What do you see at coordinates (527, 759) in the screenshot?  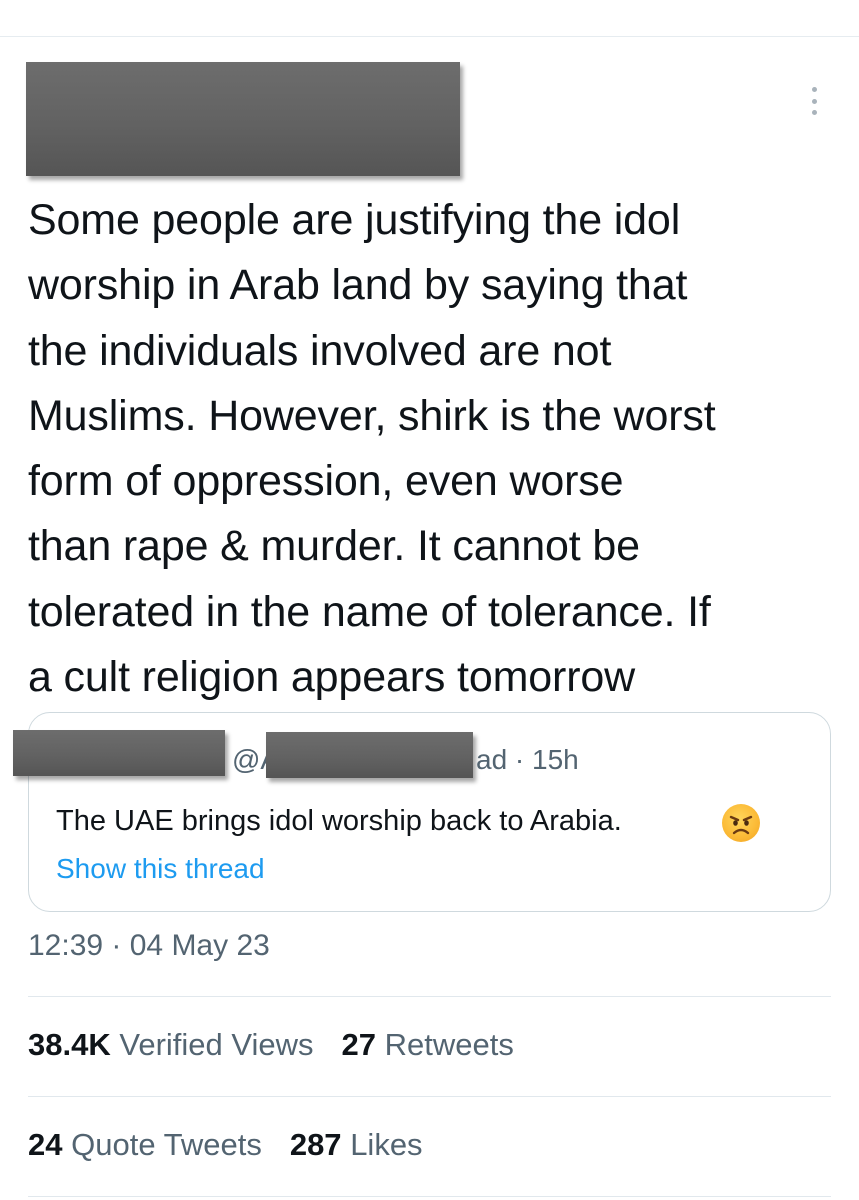 I see `quote-meta: ad · 15h` at bounding box center [527, 759].